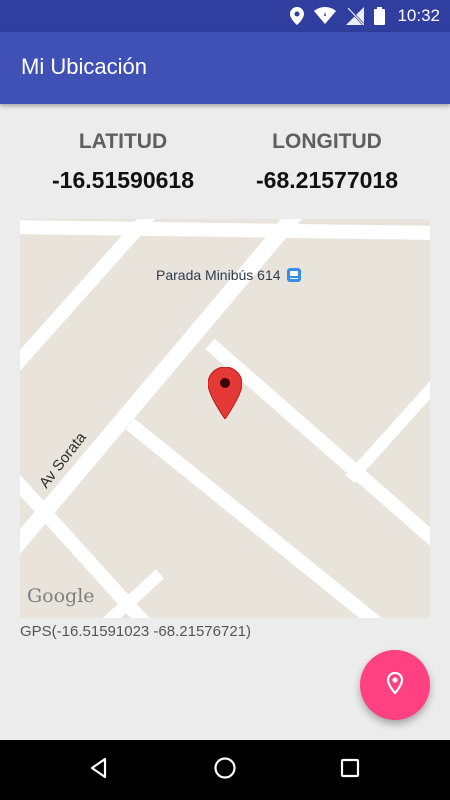  Describe the element at coordinates (380, 16) in the screenshot. I see `battery-icon` at that location.